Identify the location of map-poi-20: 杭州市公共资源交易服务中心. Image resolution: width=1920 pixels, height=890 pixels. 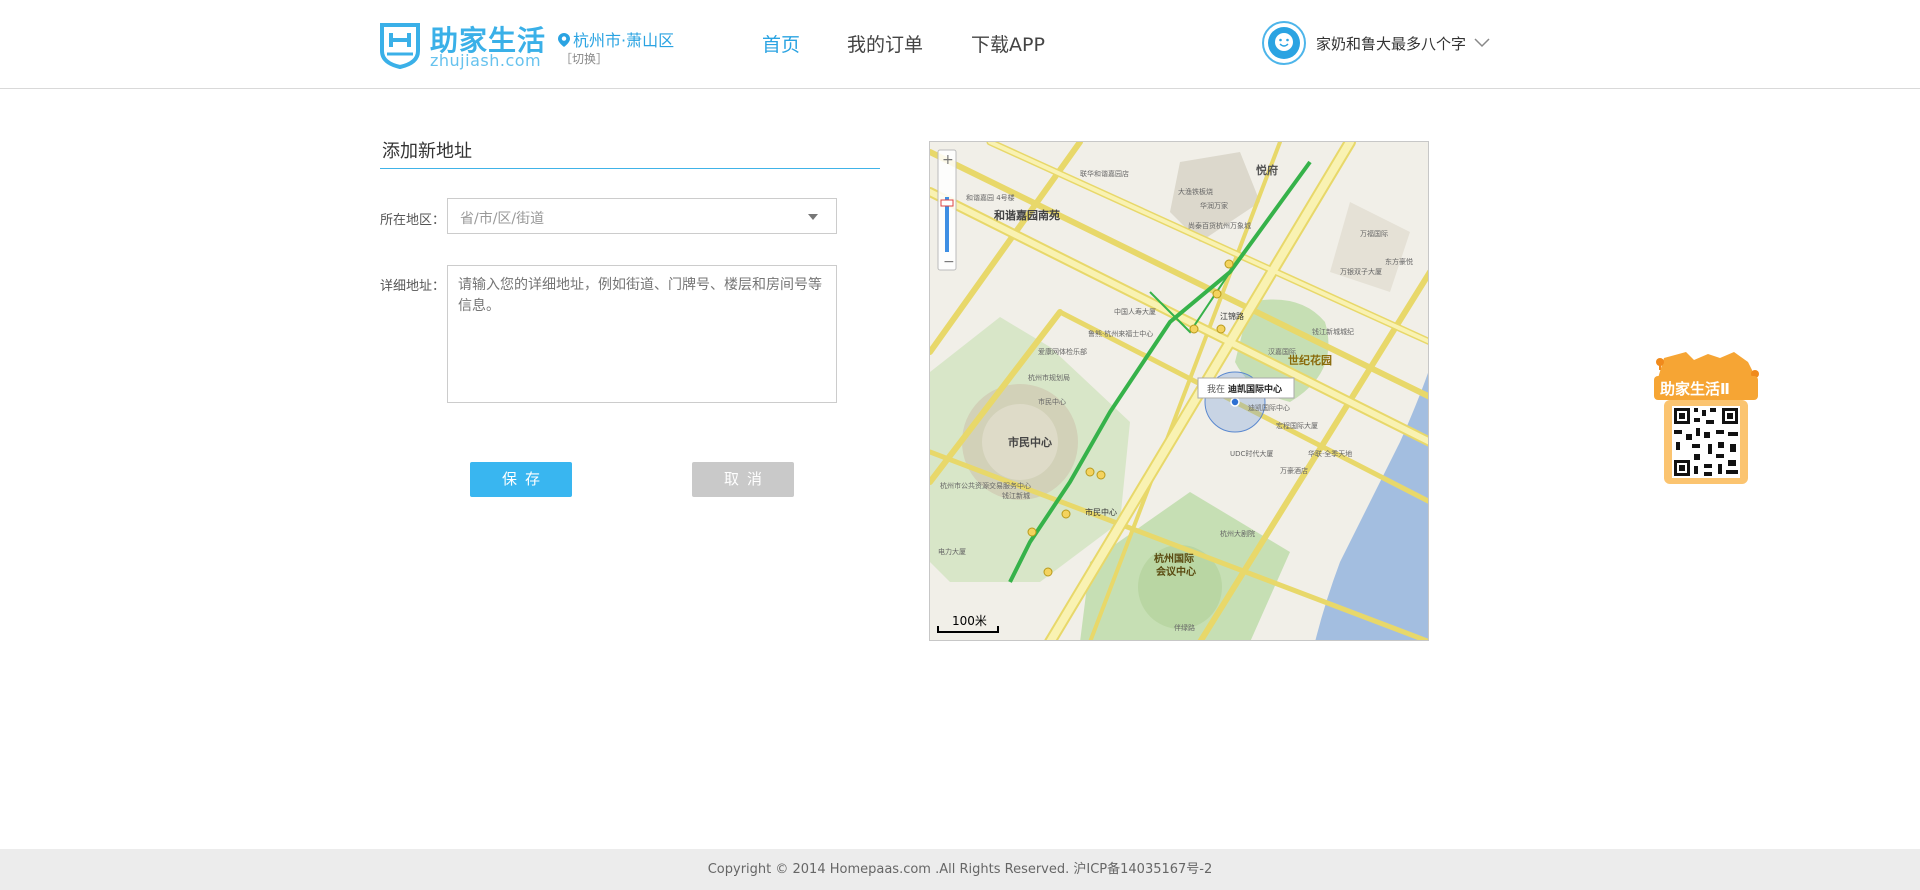
(985, 485).